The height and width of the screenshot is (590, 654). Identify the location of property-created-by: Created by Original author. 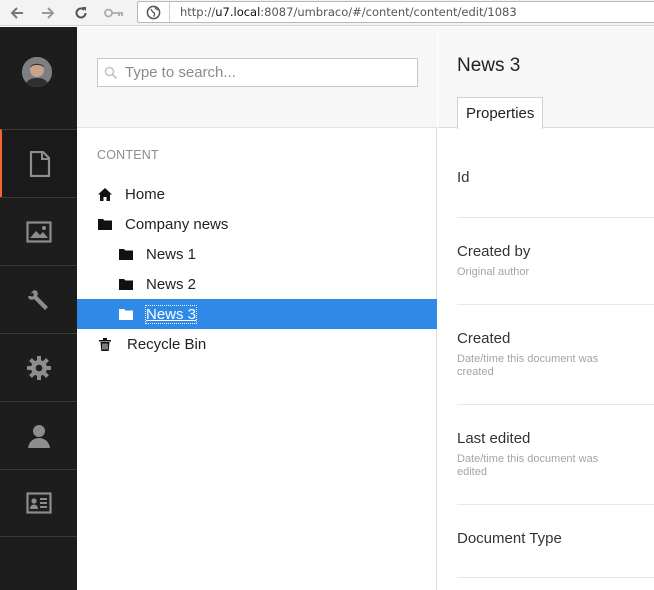
(555, 261).